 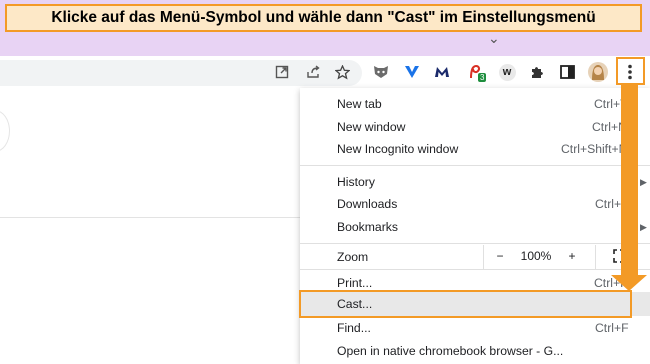 I want to click on ext-w-icon: w, so click(x=507, y=72).